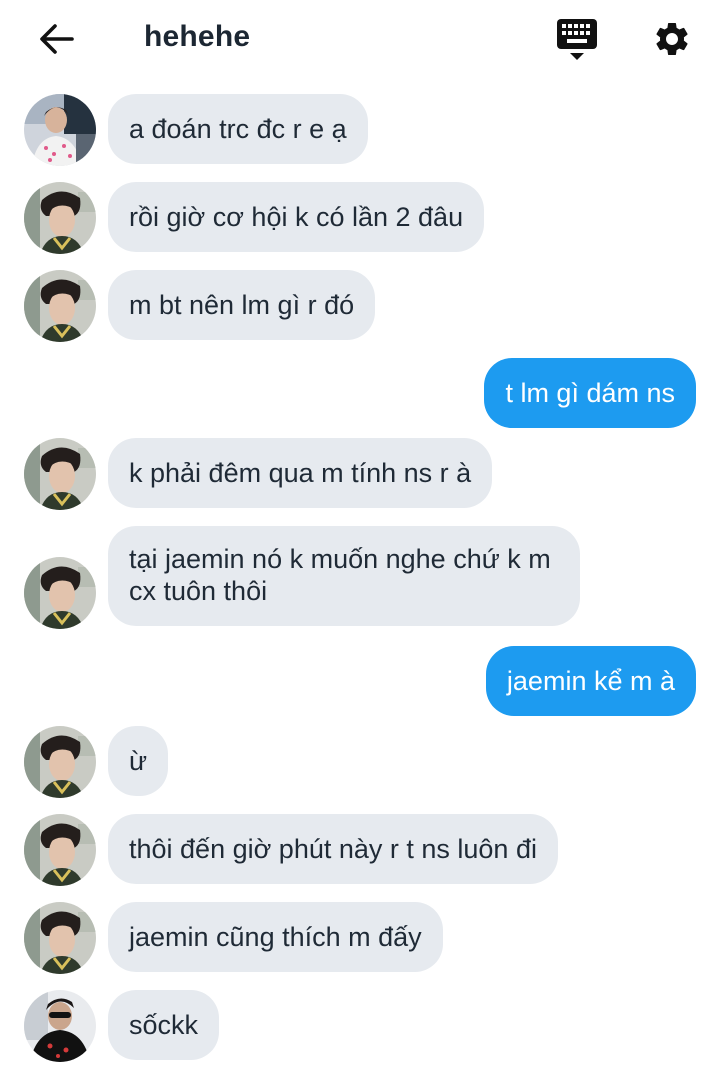 The width and height of the screenshot is (720, 1069). What do you see at coordinates (360, 762) in the screenshot?
I see `message-row: ừ` at bounding box center [360, 762].